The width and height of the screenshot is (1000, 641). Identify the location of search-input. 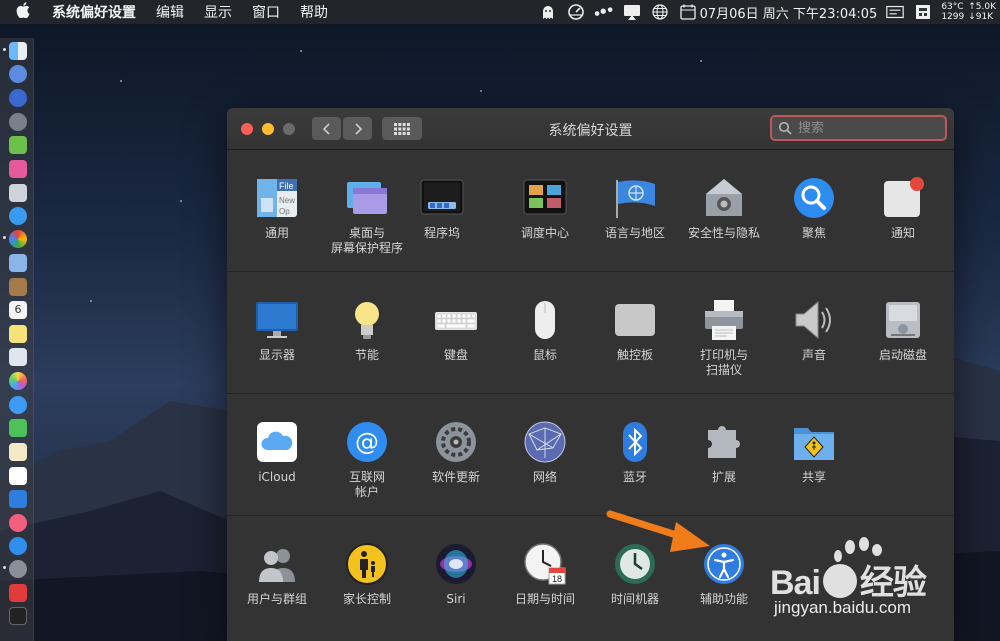
(868, 128).